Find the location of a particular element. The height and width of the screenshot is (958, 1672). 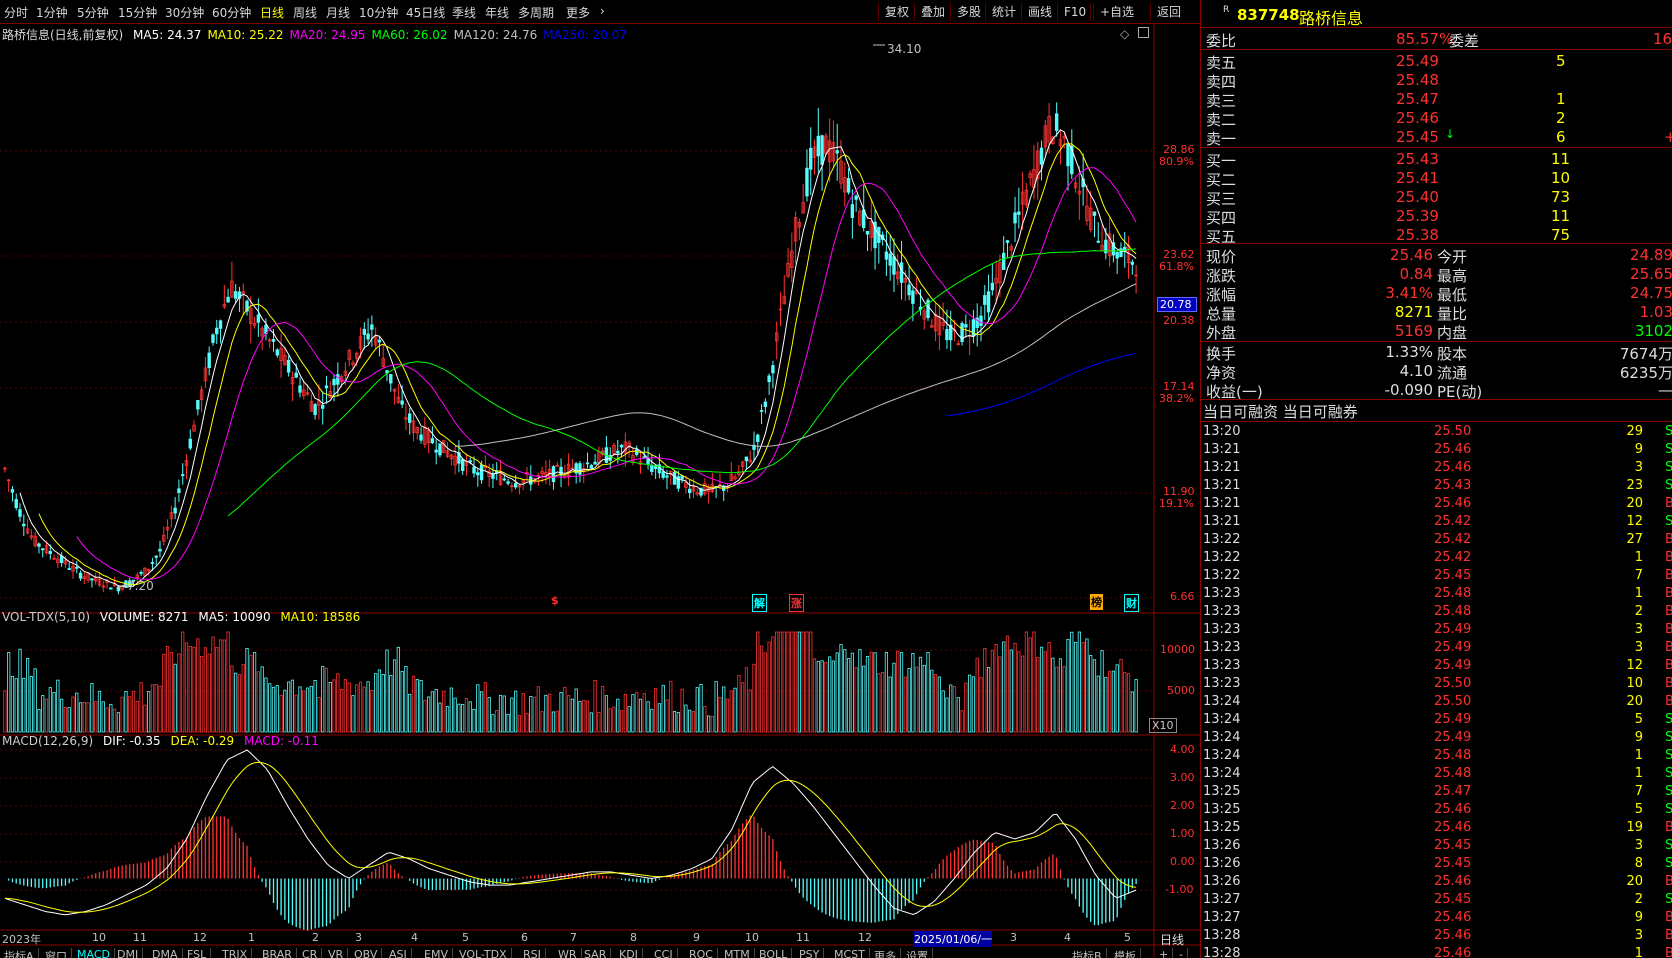

tab-psy: PSY is located at coordinates (810, 953).